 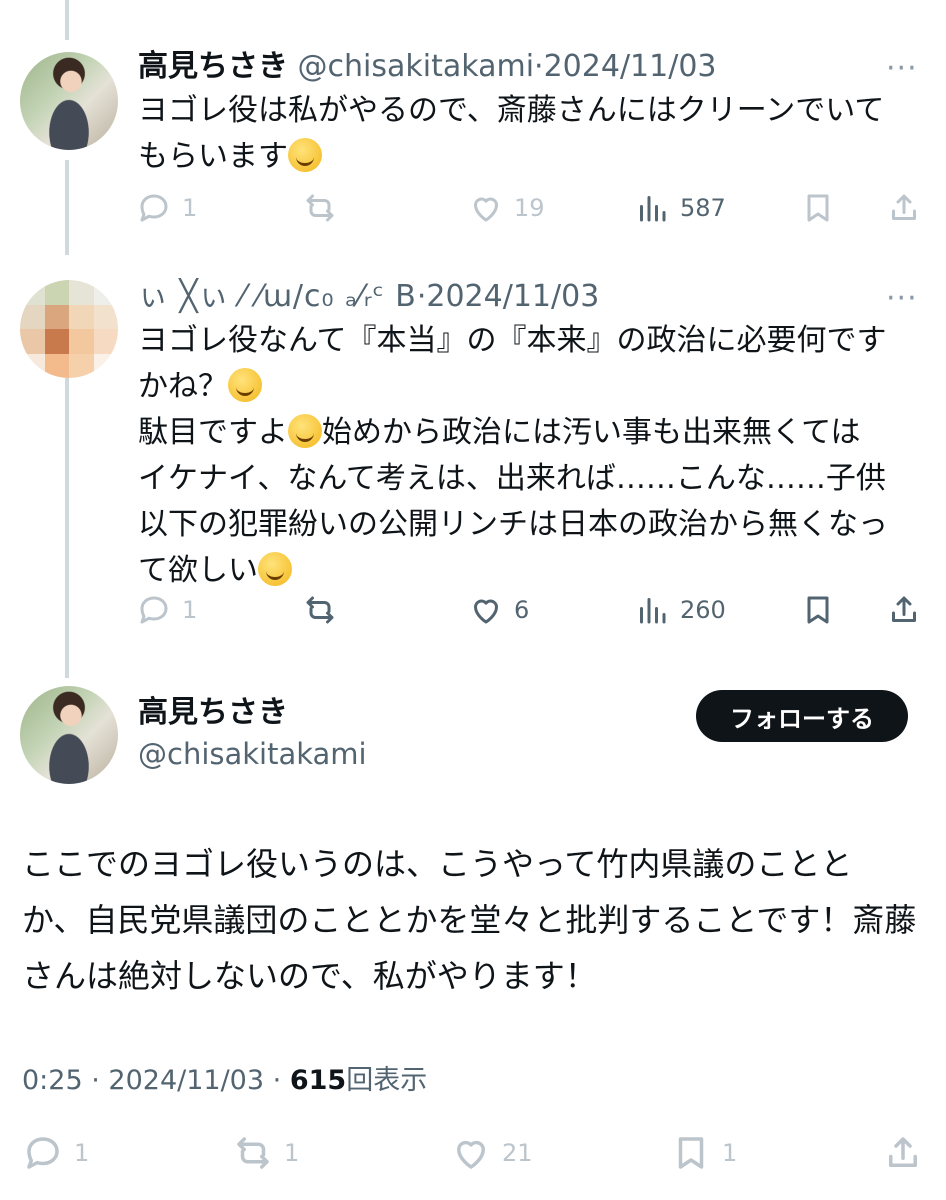 I want to click on like-count: 19, so click(x=529, y=208).